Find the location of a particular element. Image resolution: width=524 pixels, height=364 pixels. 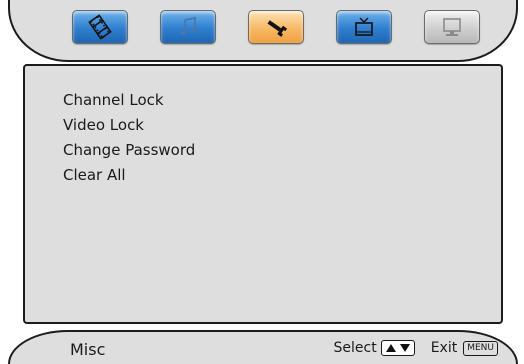

bottom-status-bar: Misc Select Exit MENU is located at coordinates (263, 347).